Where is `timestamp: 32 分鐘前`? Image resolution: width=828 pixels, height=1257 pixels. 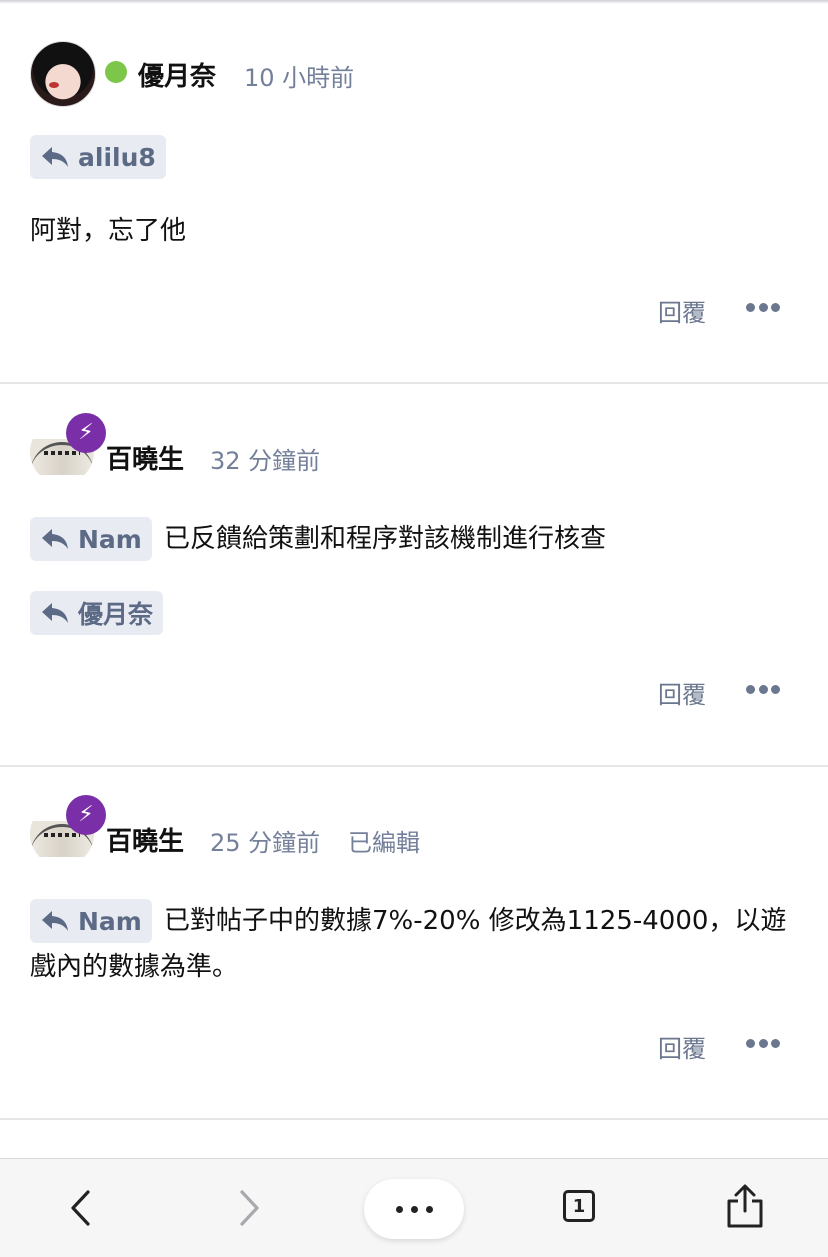
timestamp: 32 分鐘前 is located at coordinates (265, 461).